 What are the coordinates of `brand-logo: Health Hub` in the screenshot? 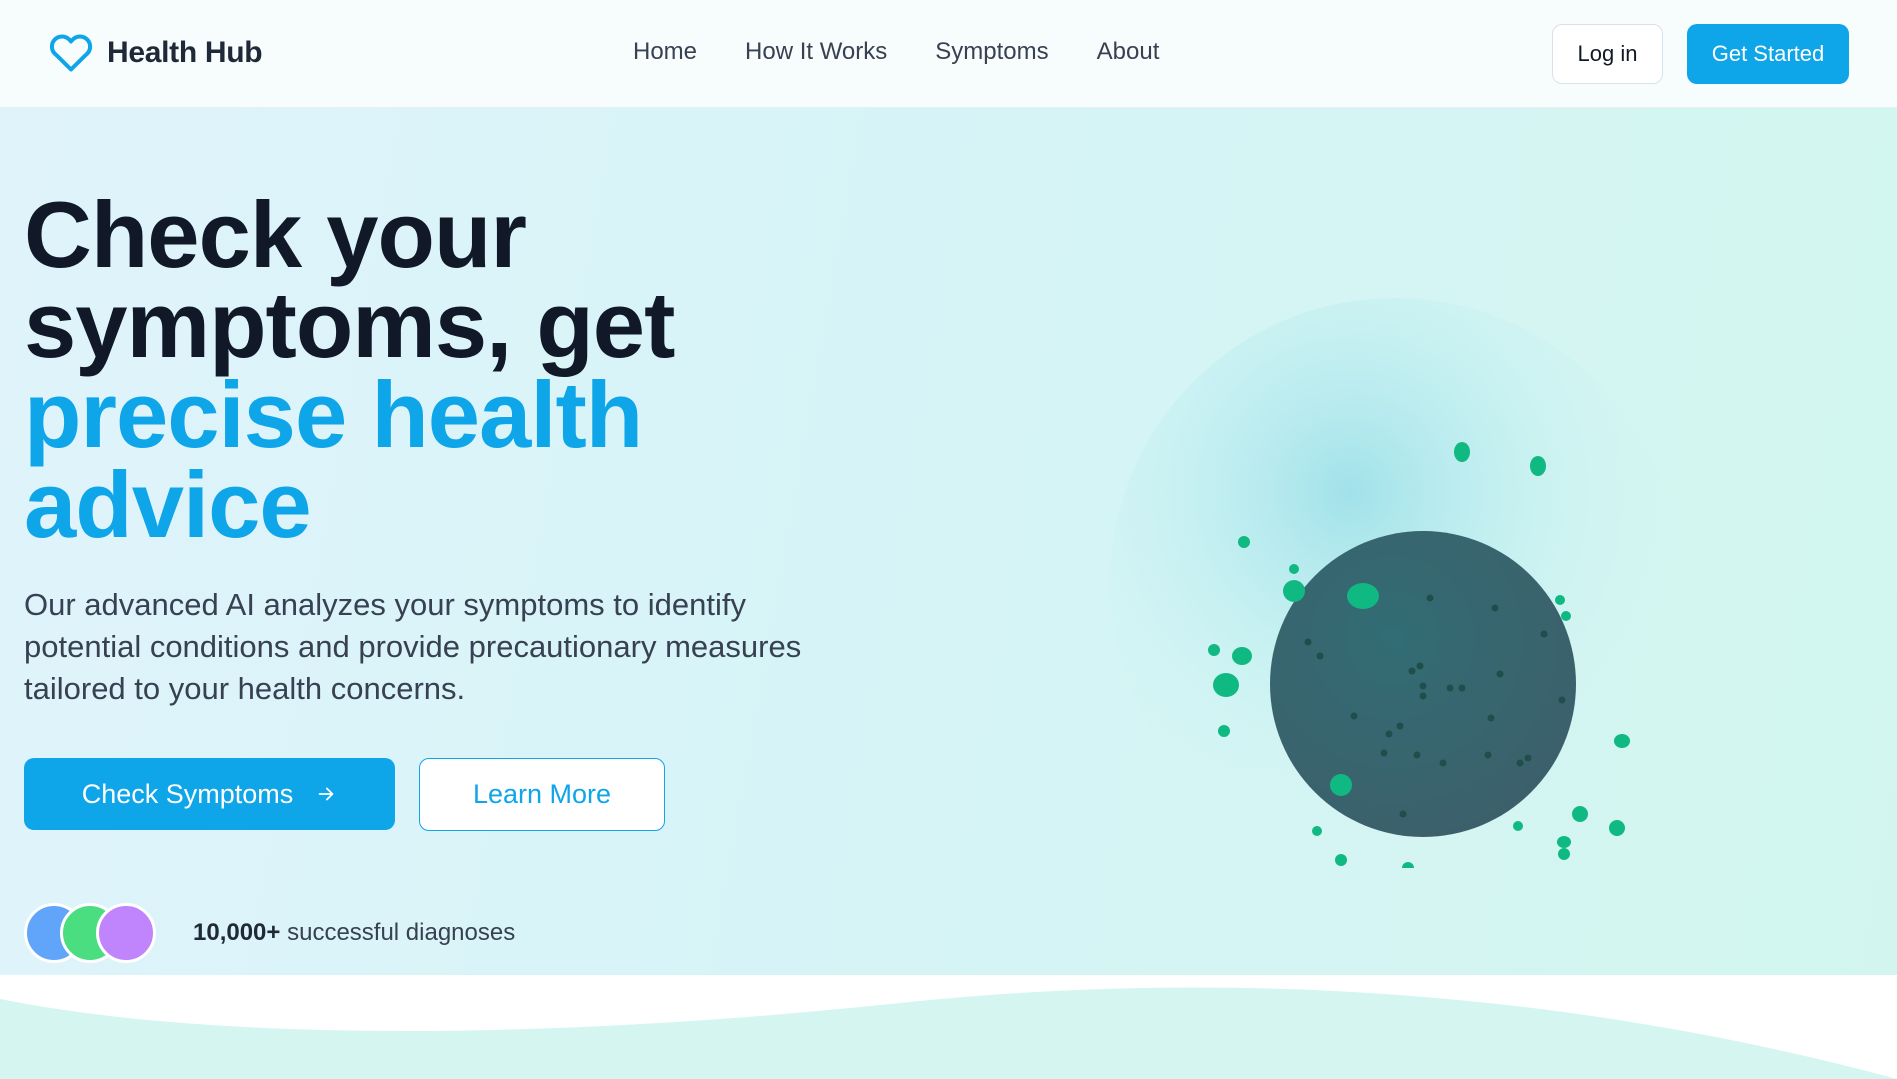 It's located at (155, 53).